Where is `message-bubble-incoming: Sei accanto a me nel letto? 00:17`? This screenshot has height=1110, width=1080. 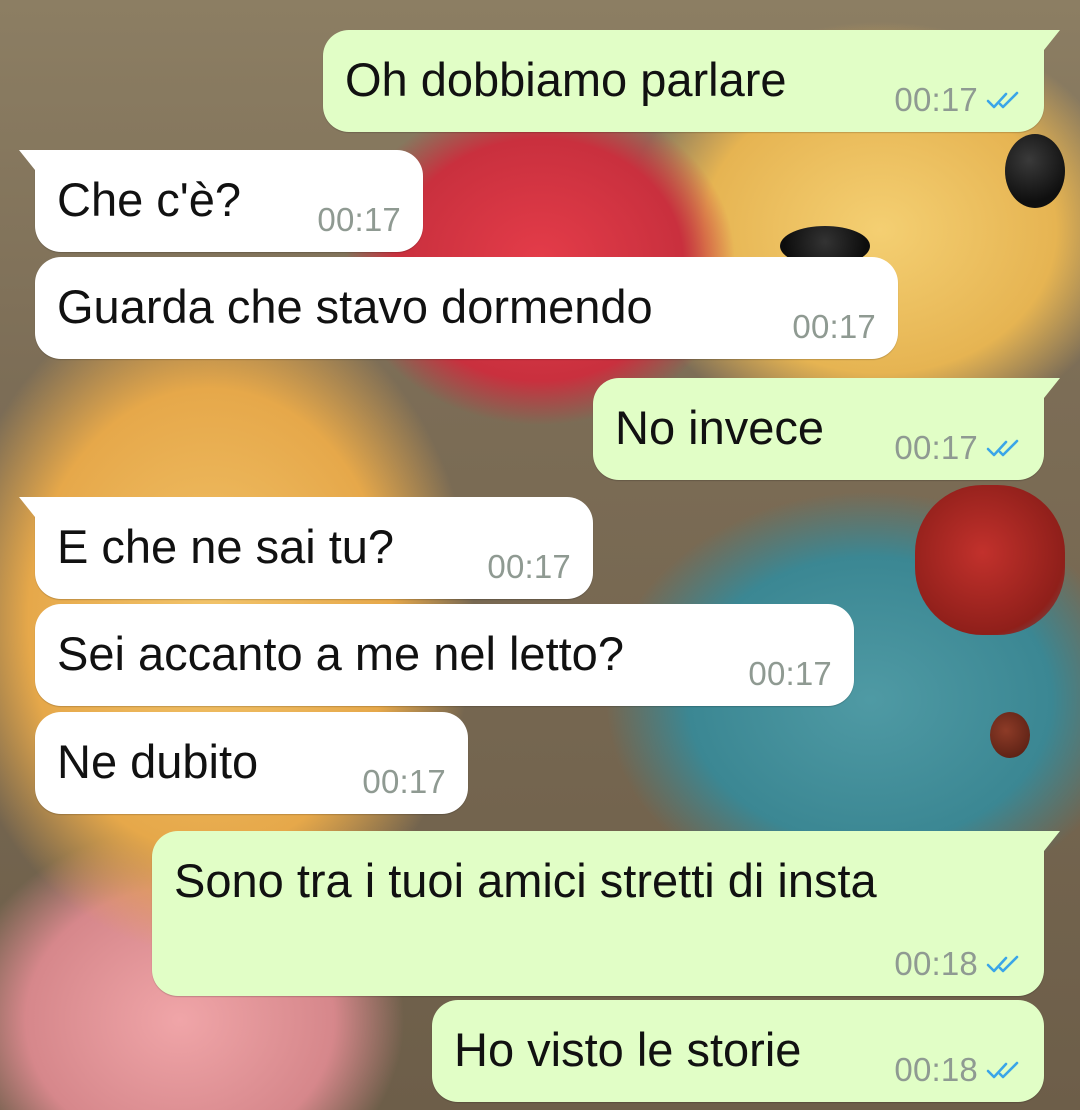 message-bubble-incoming: Sei accanto a me nel letto? 00:17 is located at coordinates (444, 655).